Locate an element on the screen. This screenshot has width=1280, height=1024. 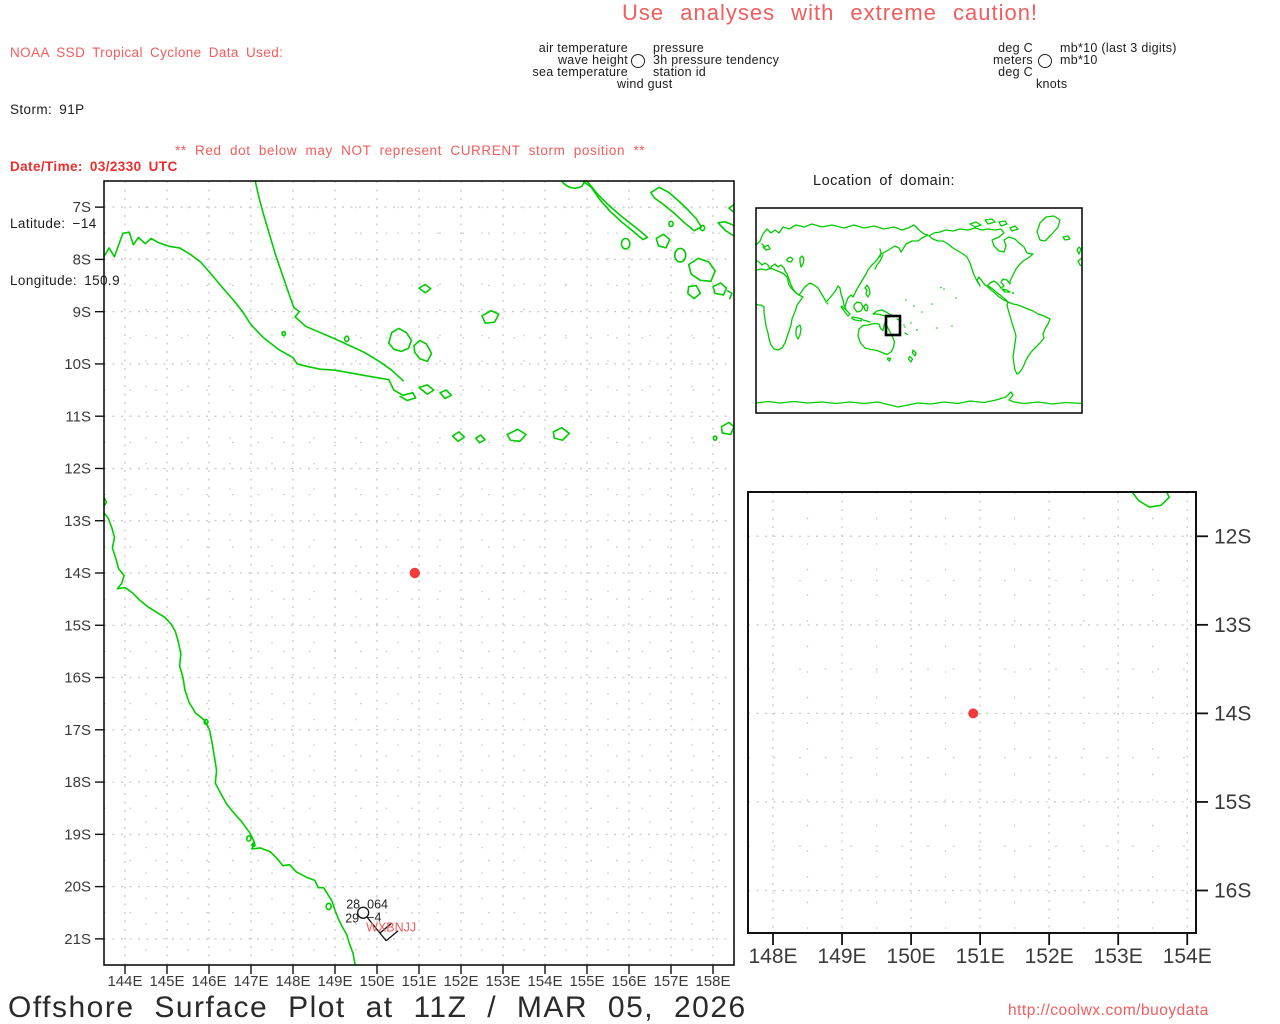
station-air-temperature: 28 is located at coordinates (353, 905).